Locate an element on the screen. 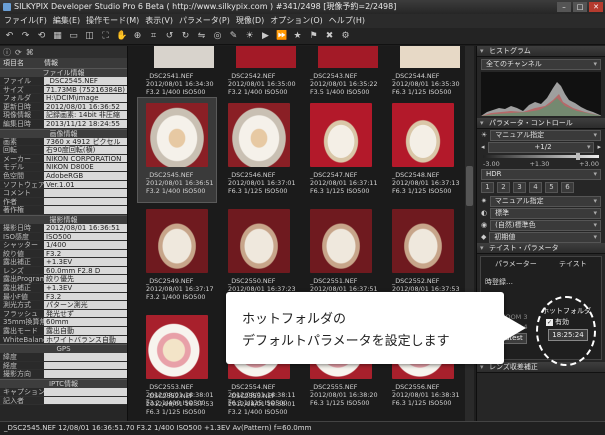 The image size is (605, 435). tag-icon: ⚑ is located at coordinates (313, 36).